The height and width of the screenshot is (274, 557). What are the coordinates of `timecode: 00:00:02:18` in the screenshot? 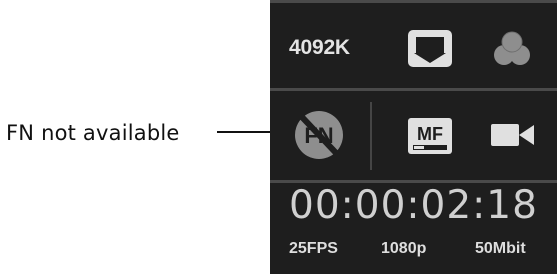 It's located at (413, 205).